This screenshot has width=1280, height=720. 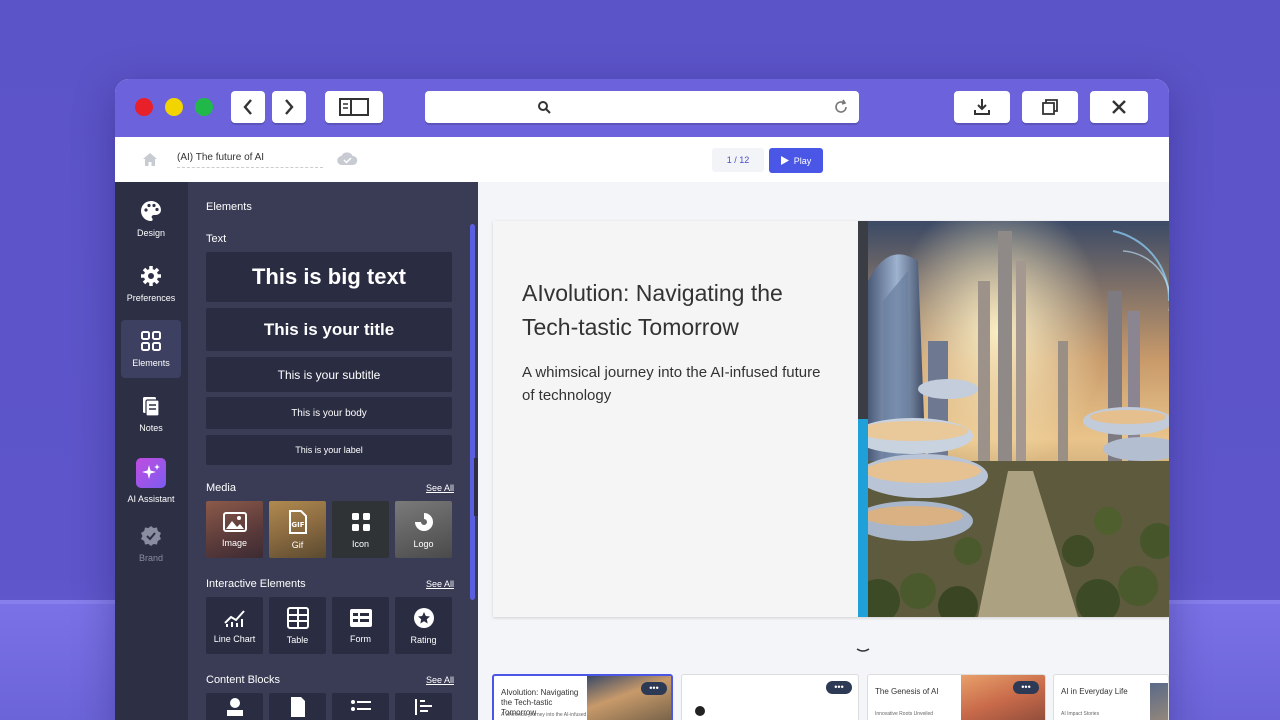 What do you see at coordinates (151, 211) in the screenshot?
I see `palette-icon` at bounding box center [151, 211].